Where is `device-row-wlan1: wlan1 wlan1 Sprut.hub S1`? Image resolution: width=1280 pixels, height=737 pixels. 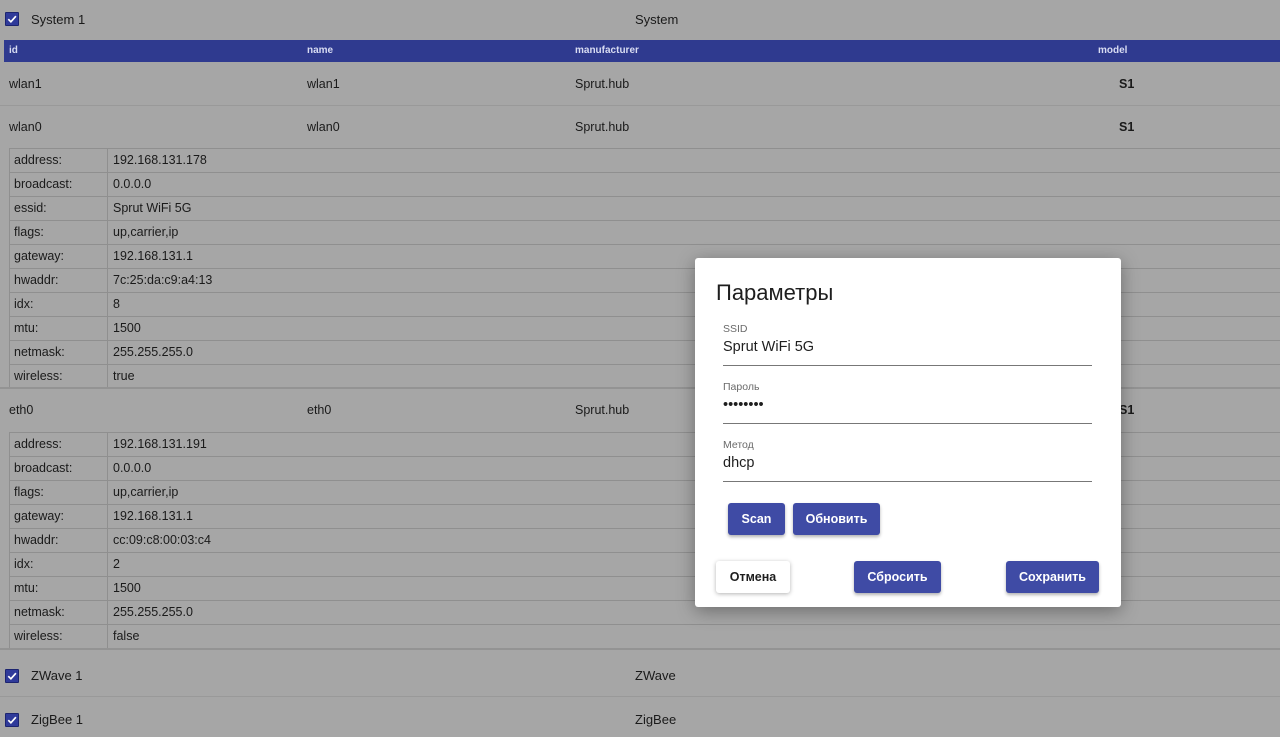
device-row-wlan1: wlan1 wlan1 Sprut.hub S1 is located at coordinates (640, 84).